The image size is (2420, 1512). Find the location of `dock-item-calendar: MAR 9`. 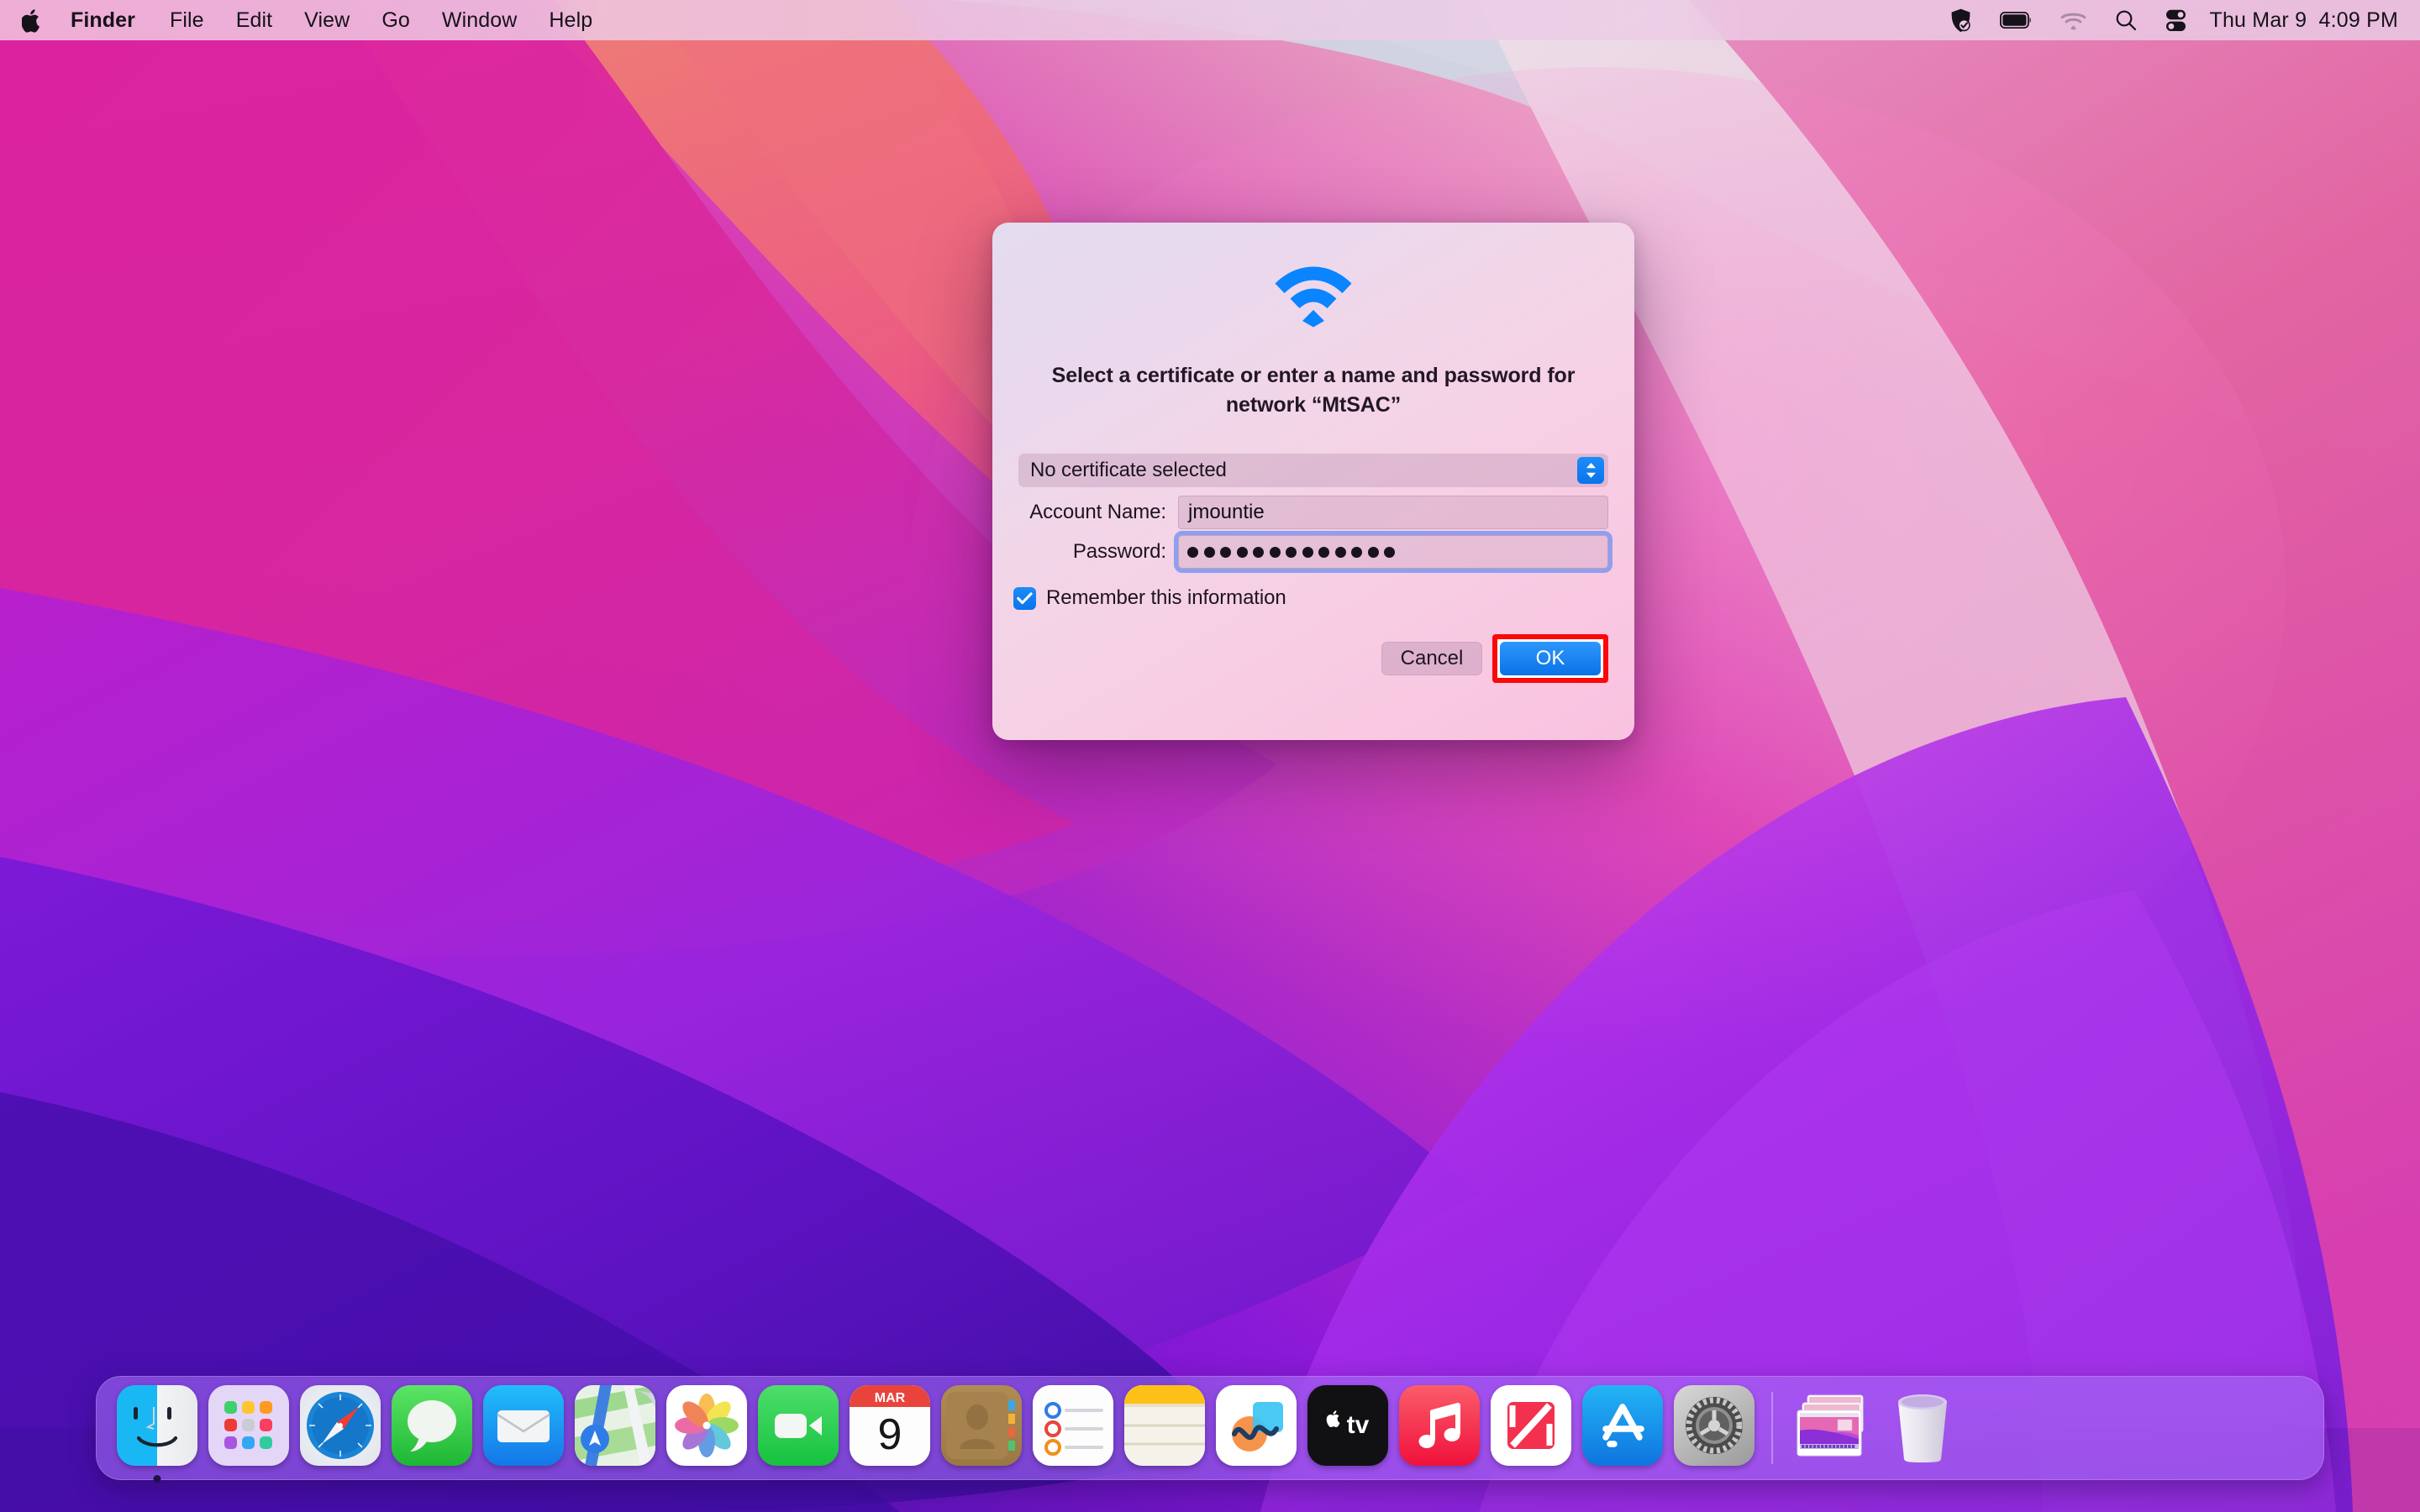

dock-item-calendar: MAR 9 is located at coordinates (890, 1428).